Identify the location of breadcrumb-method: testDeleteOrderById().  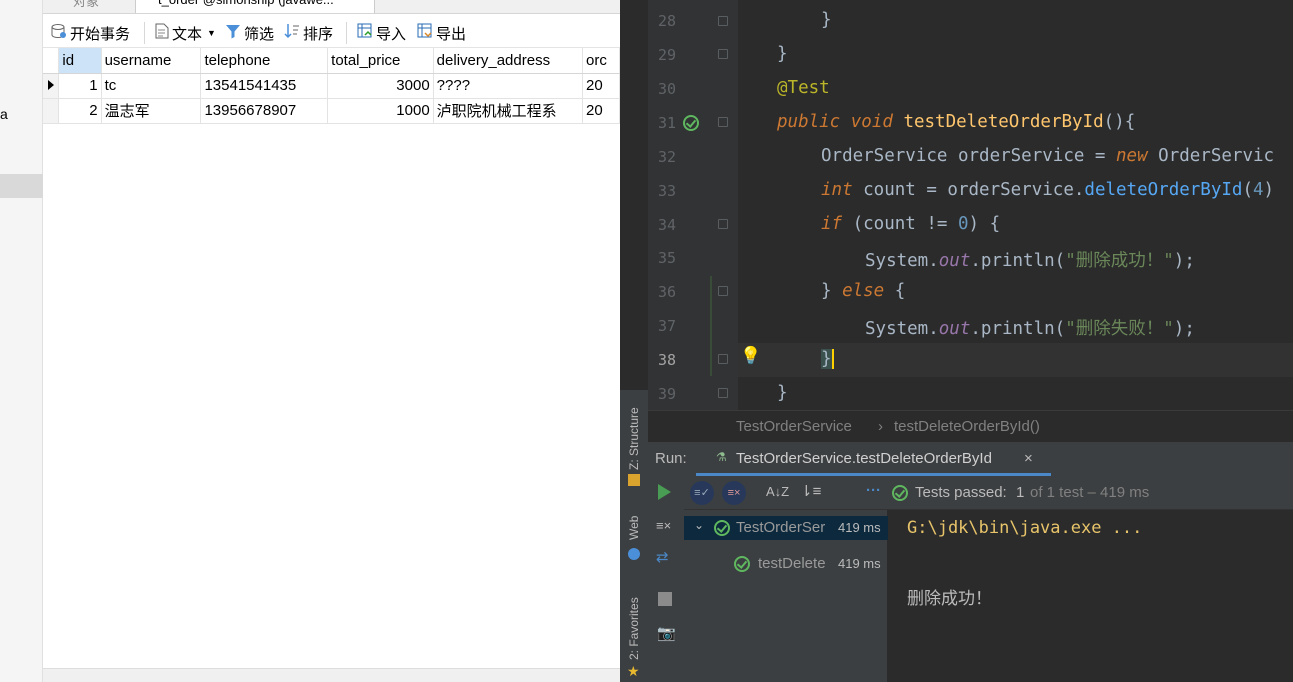
(967, 426).